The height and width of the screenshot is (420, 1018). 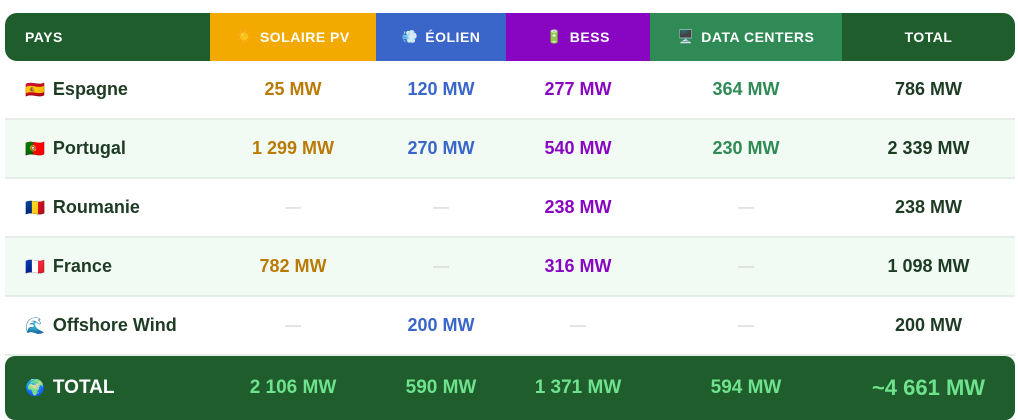 What do you see at coordinates (578, 325) in the screenshot?
I see `cell-bess: —` at bounding box center [578, 325].